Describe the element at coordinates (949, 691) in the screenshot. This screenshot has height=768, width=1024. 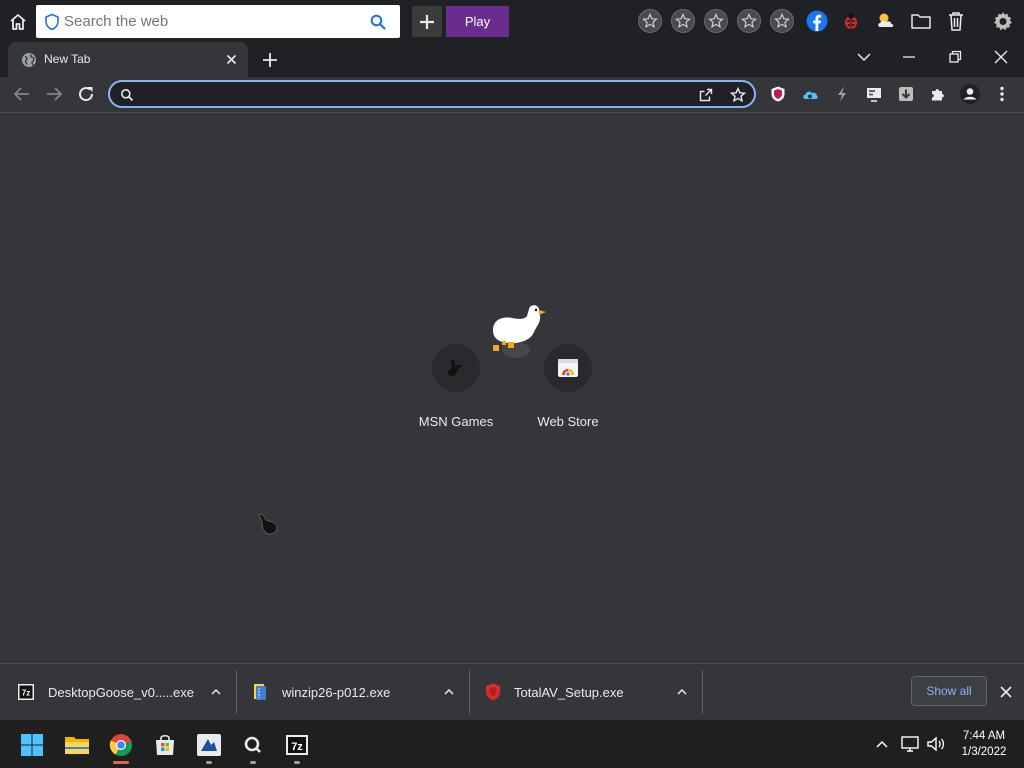
I see `show-all-button: Show all` at that location.